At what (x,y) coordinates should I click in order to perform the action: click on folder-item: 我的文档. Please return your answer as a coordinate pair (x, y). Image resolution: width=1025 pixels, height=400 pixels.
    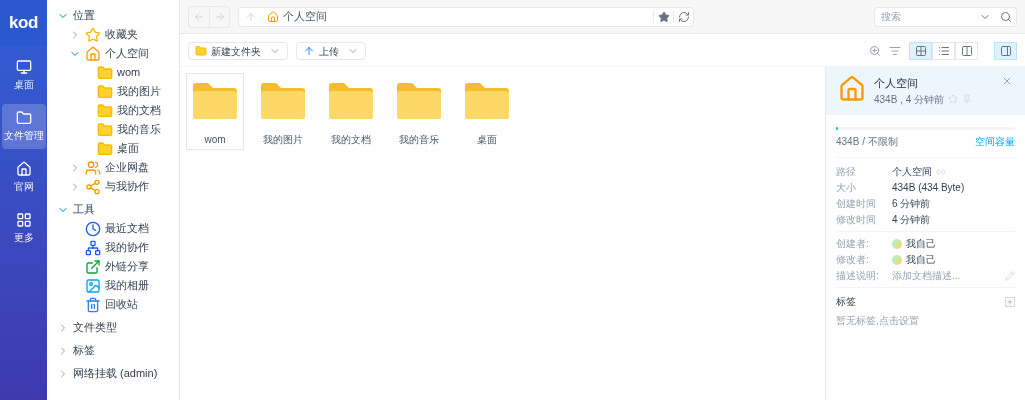
    Looking at the image, I should click on (351, 111).